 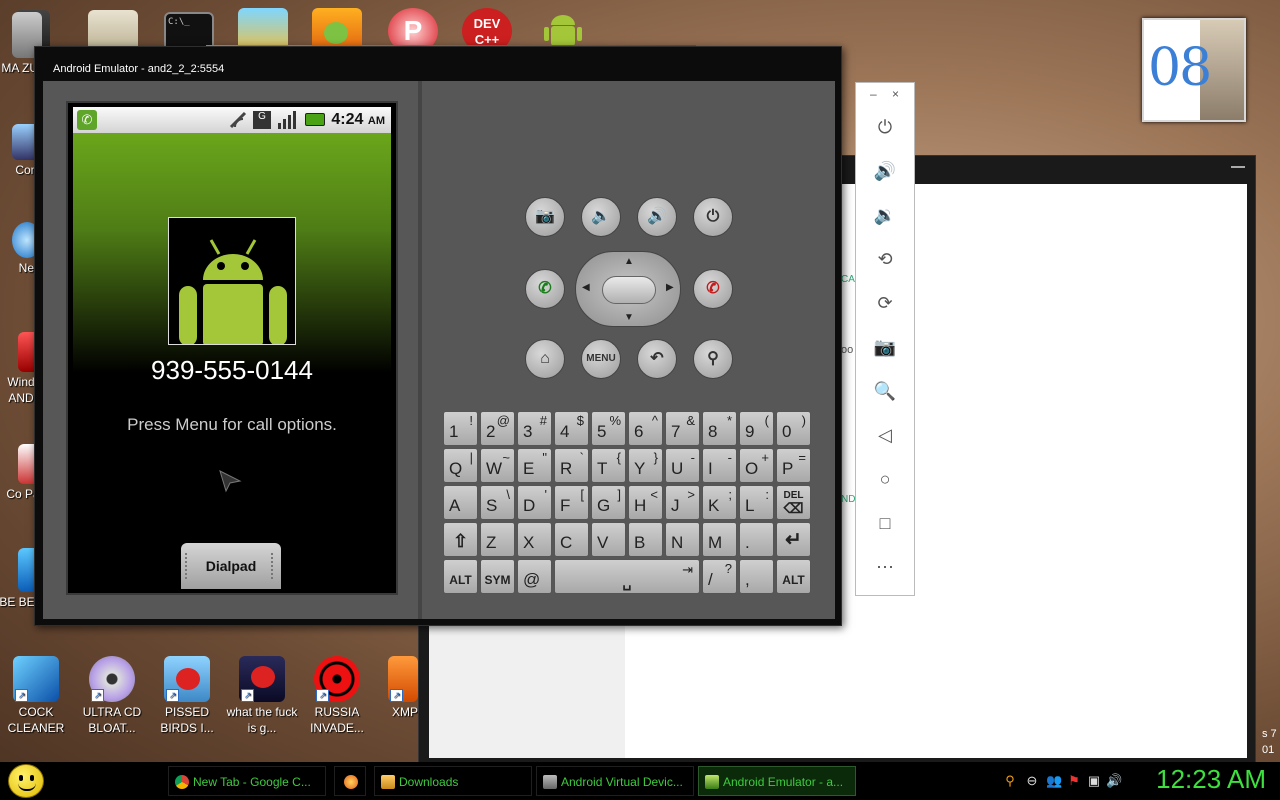 What do you see at coordinates (682, 539) in the screenshot?
I see `key-n: N` at bounding box center [682, 539].